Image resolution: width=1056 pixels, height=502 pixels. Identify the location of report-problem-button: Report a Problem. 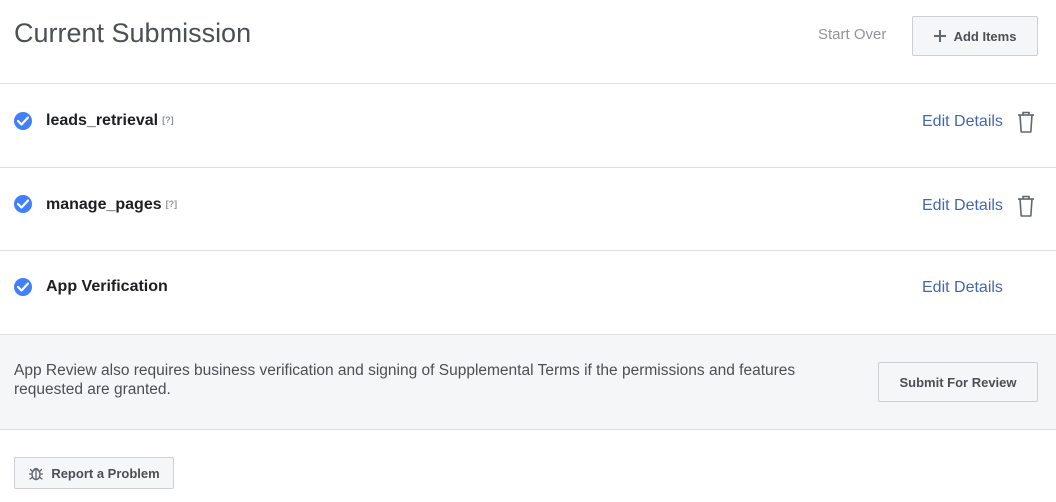
(94, 473).